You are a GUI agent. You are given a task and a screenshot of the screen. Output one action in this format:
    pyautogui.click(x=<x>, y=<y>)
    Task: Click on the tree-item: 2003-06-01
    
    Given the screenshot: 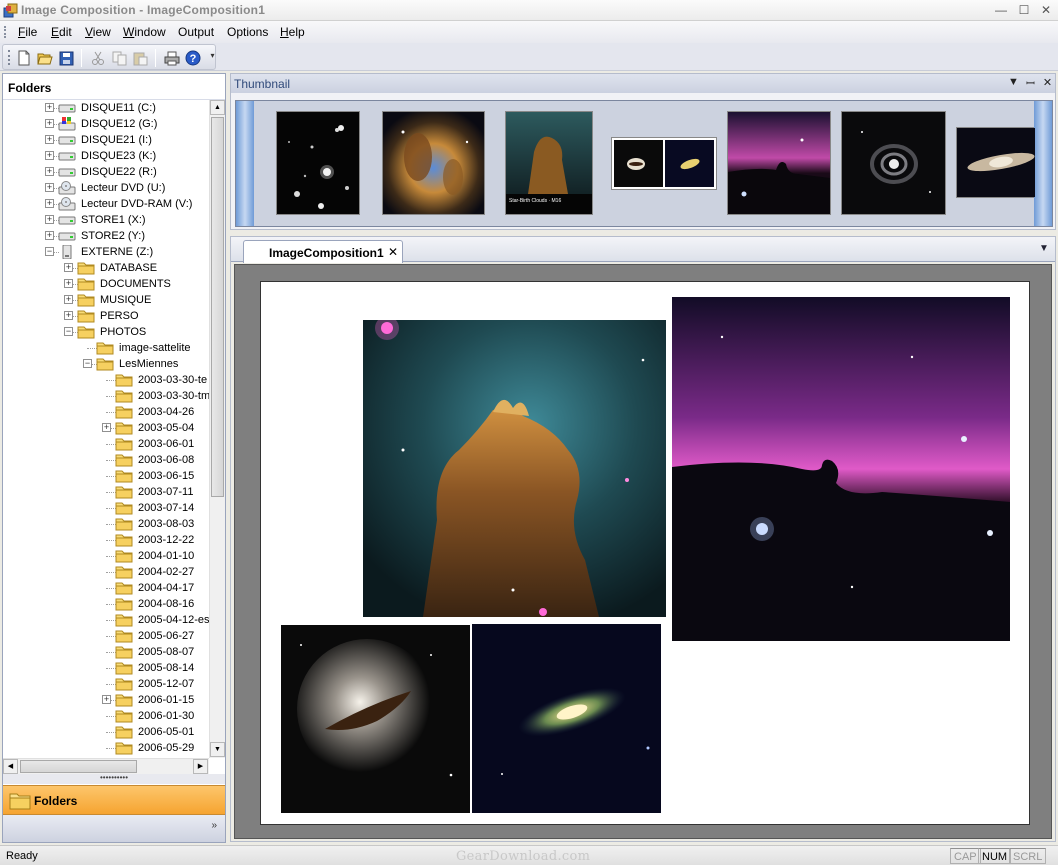 What is the action you would take?
    pyautogui.click(x=106, y=444)
    